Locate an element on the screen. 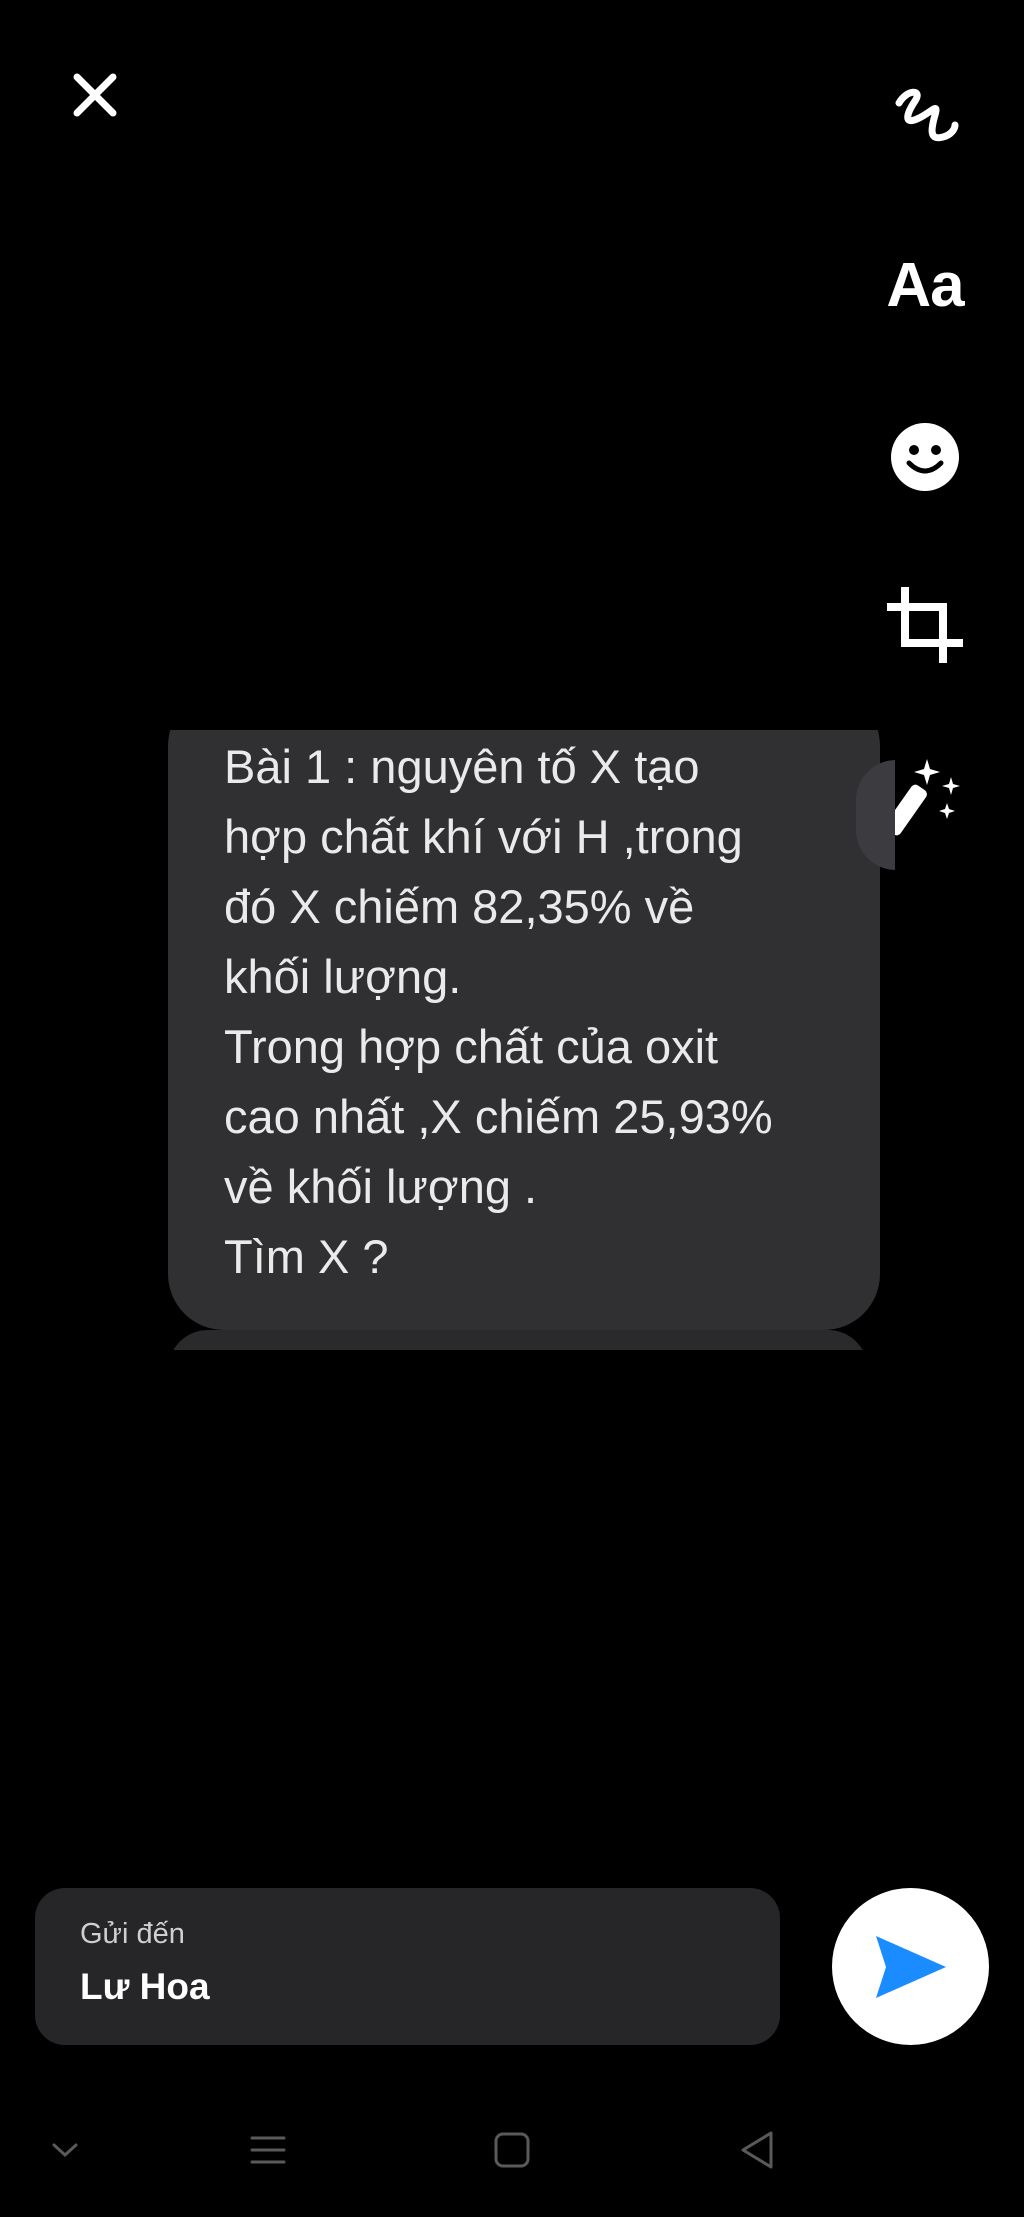 The width and height of the screenshot is (1024, 2217). send-button is located at coordinates (910, 1966).